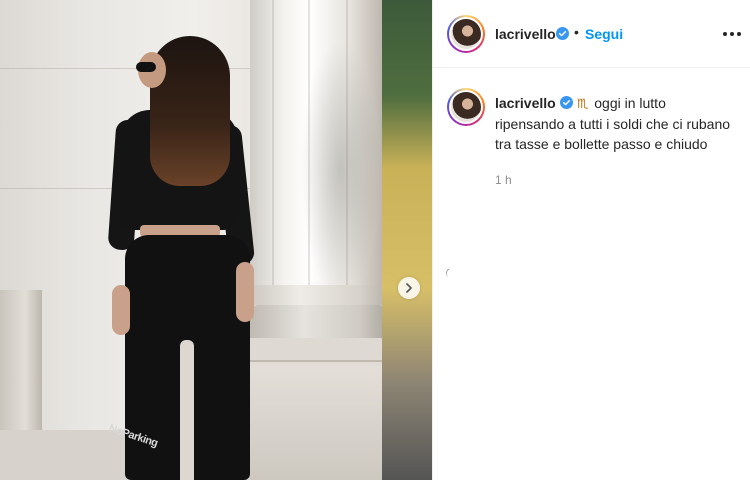 This screenshot has height=480, width=750. I want to click on more-options-icon, so click(732, 34).